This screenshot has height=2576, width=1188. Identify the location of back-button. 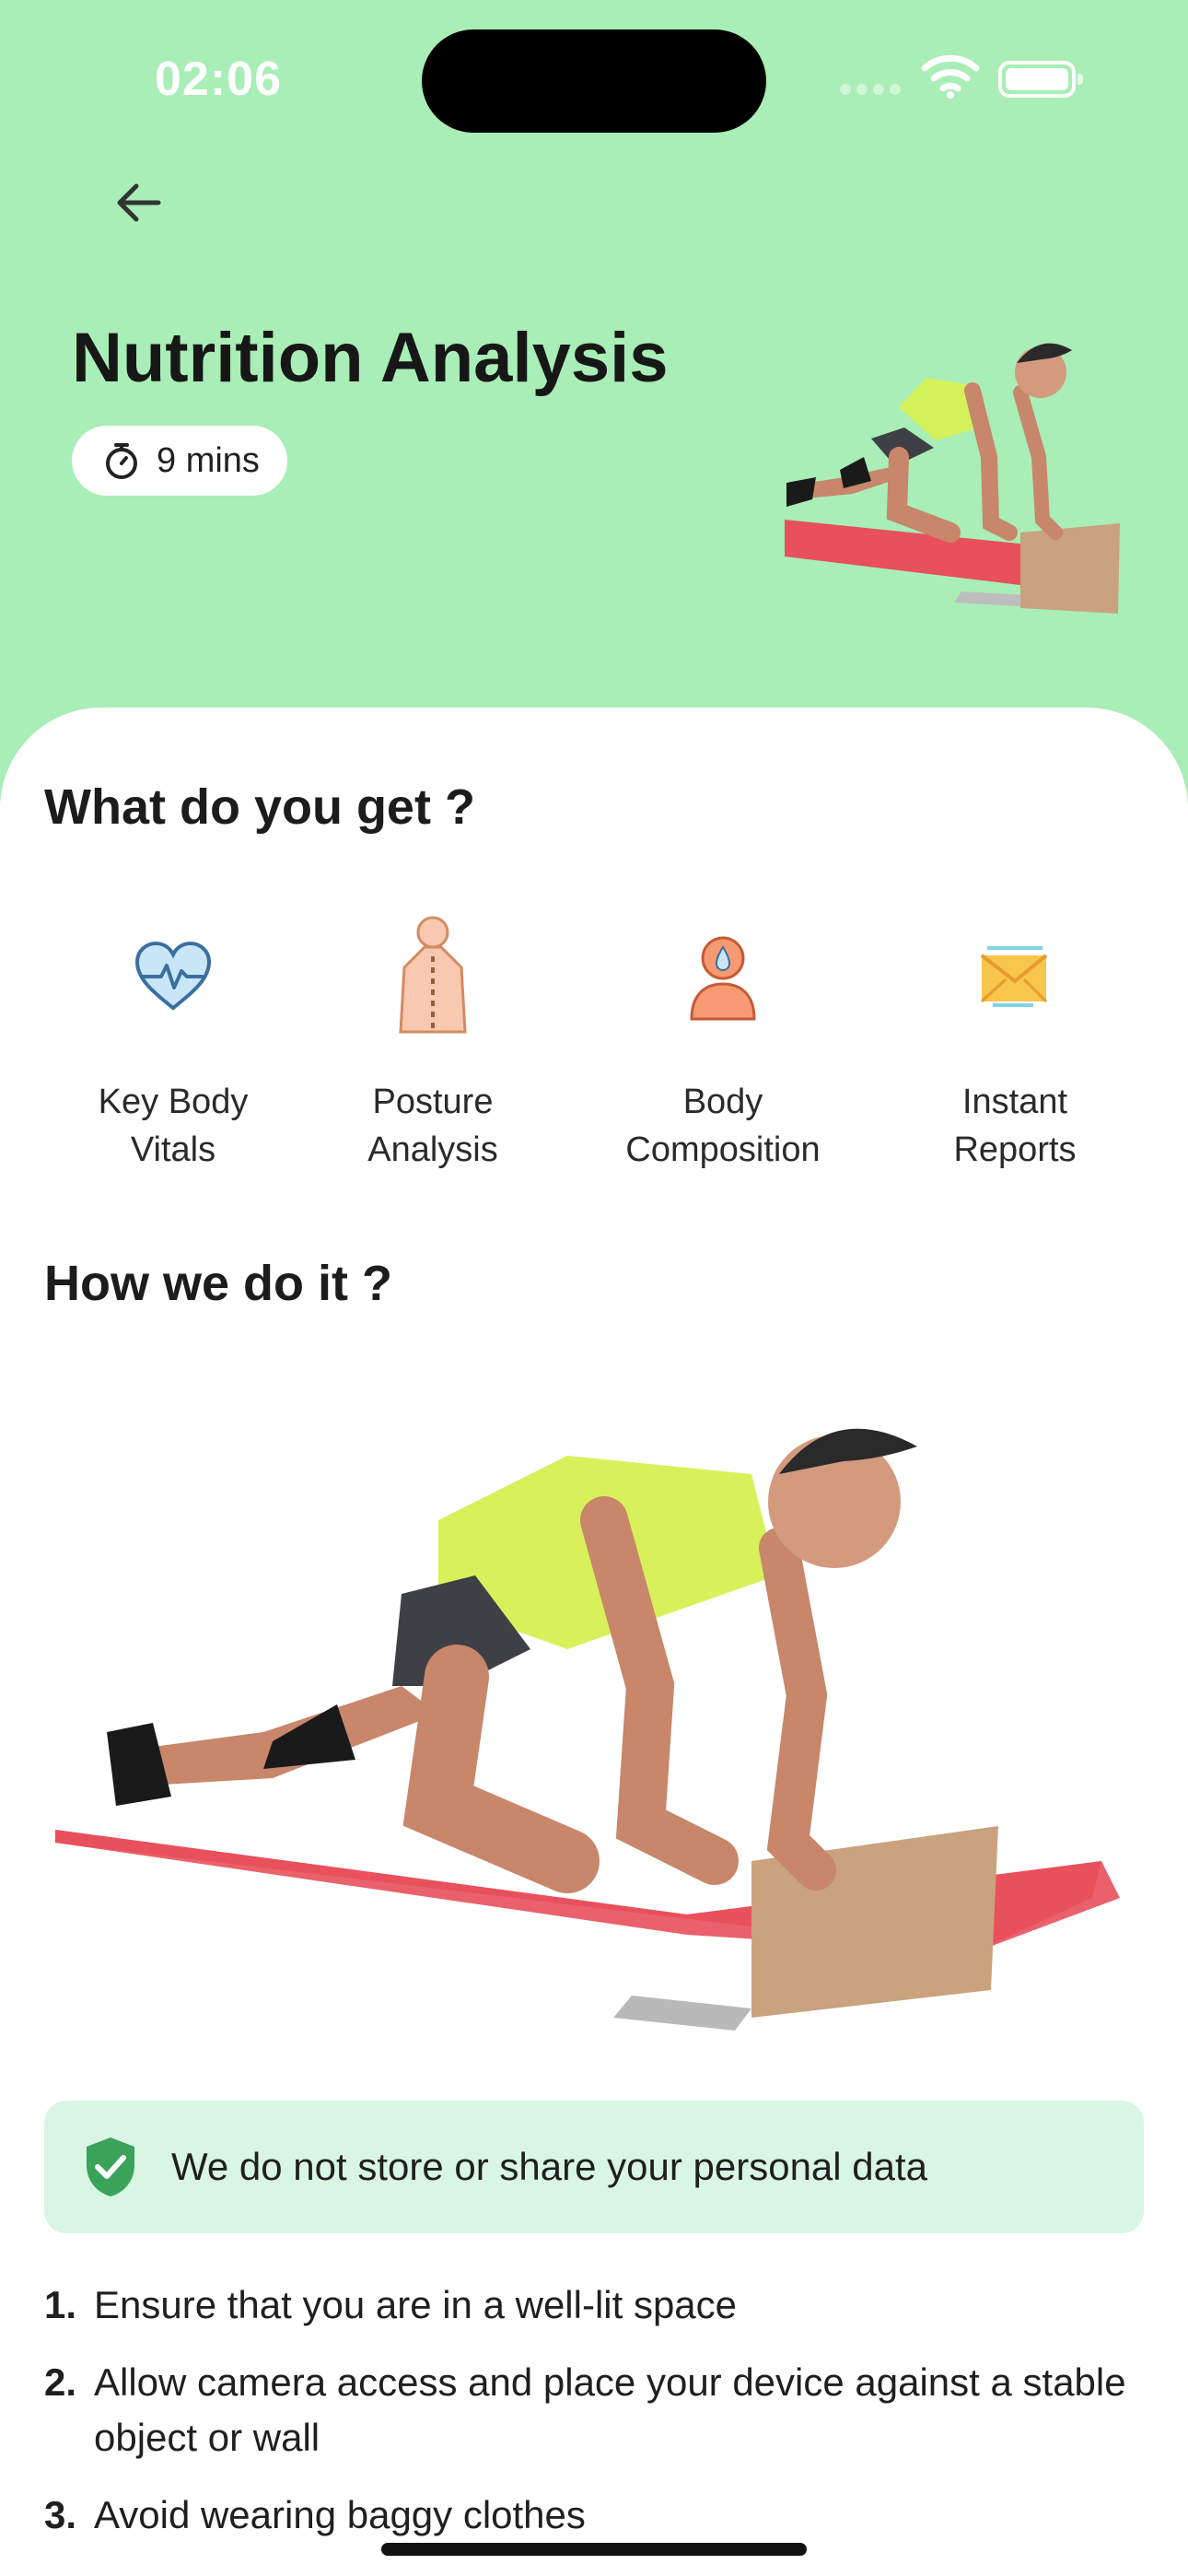
(138, 203).